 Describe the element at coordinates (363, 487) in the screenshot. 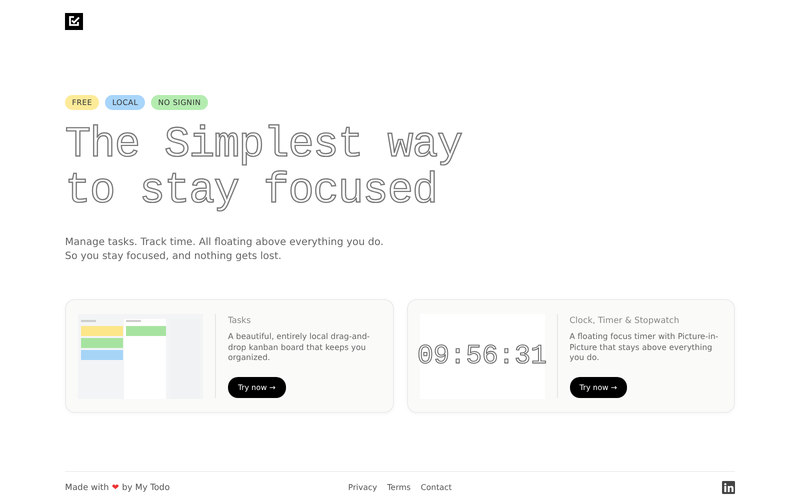

I see `footer-link: Privacy` at that location.